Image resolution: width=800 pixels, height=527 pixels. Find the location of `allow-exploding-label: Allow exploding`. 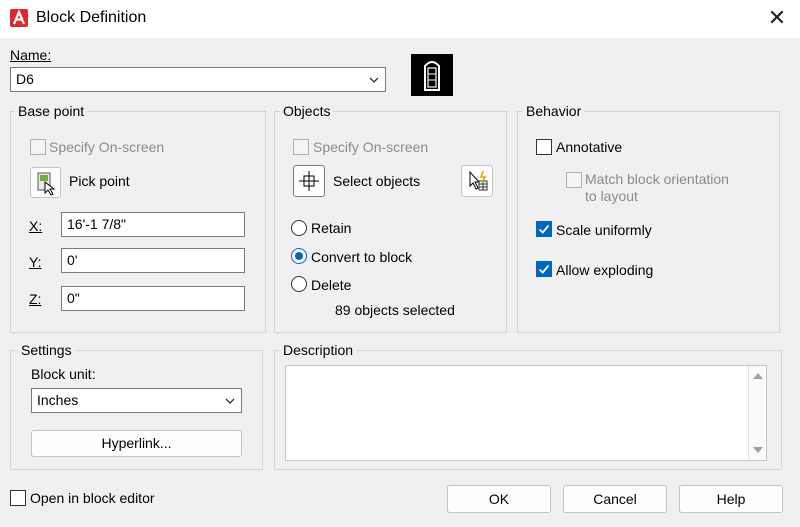

allow-exploding-label: Allow exploding is located at coordinates (605, 270).